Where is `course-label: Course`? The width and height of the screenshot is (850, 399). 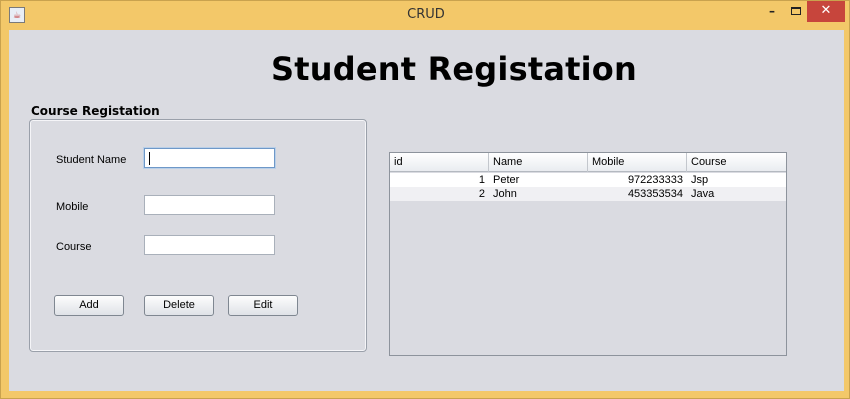 course-label: Course is located at coordinates (74, 247).